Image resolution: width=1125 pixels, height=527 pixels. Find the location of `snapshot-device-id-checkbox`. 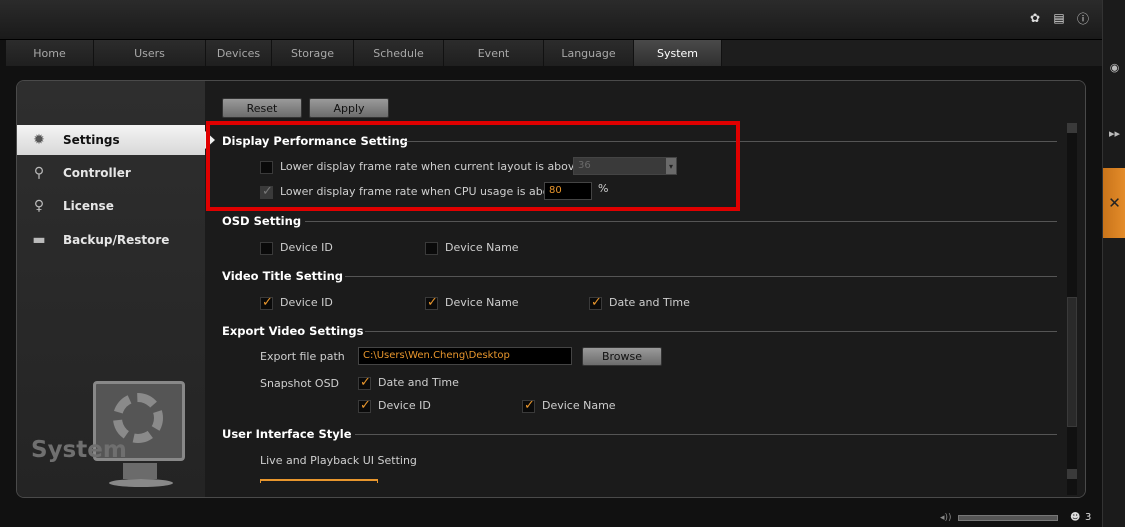

snapshot-device-id-checkbox is located at coordinates (364, 405).